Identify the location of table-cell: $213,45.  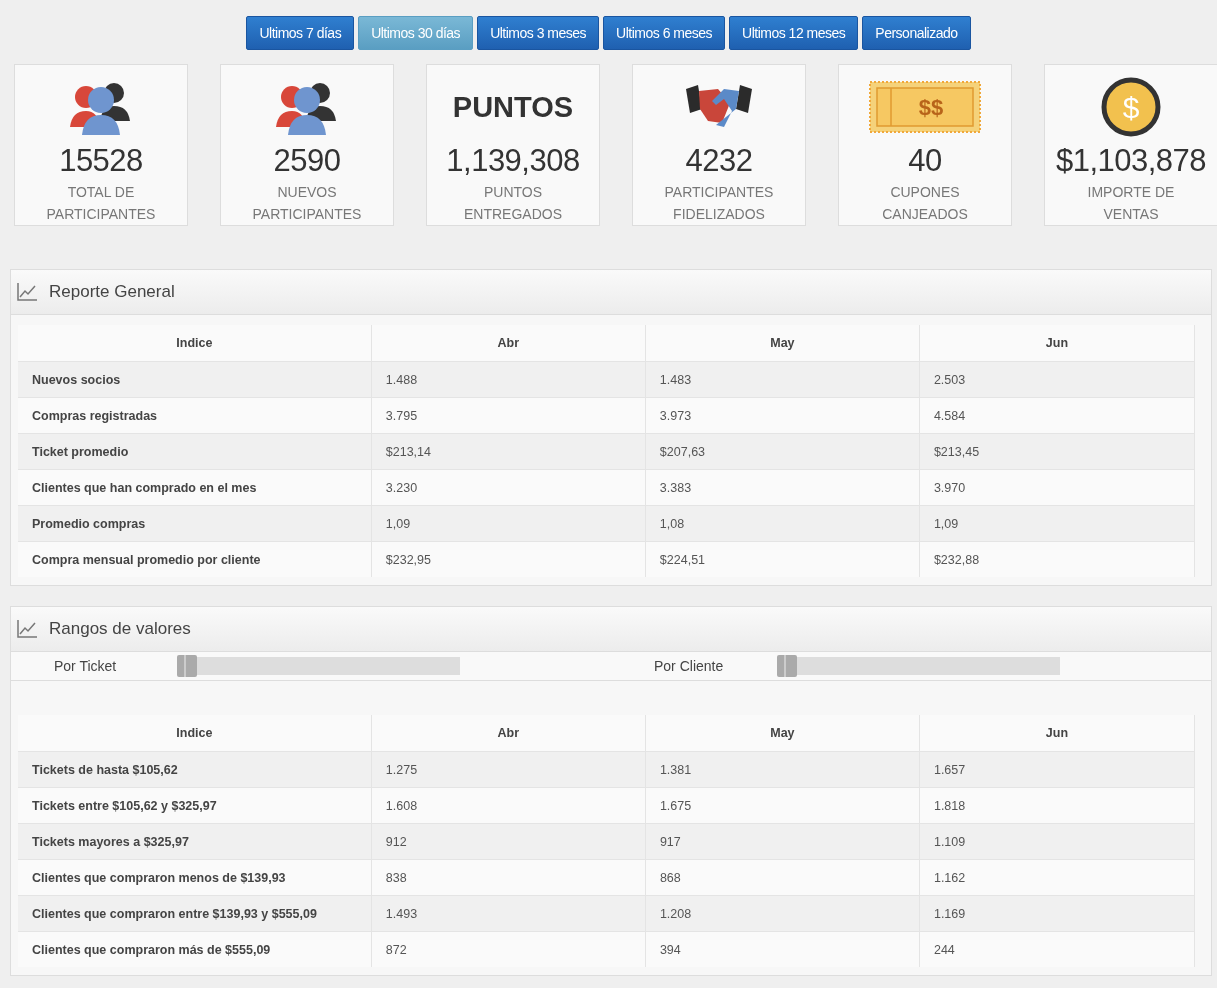
(1057, 451).